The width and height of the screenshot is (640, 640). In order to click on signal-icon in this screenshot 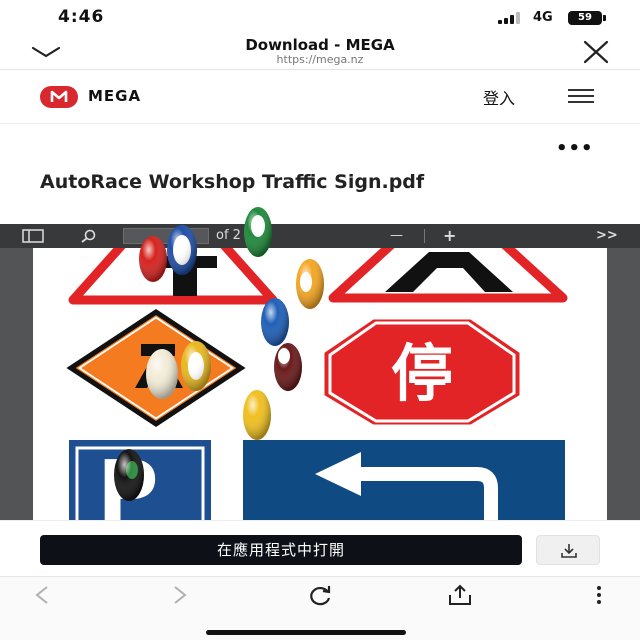, I will do `click(510, 18)`.